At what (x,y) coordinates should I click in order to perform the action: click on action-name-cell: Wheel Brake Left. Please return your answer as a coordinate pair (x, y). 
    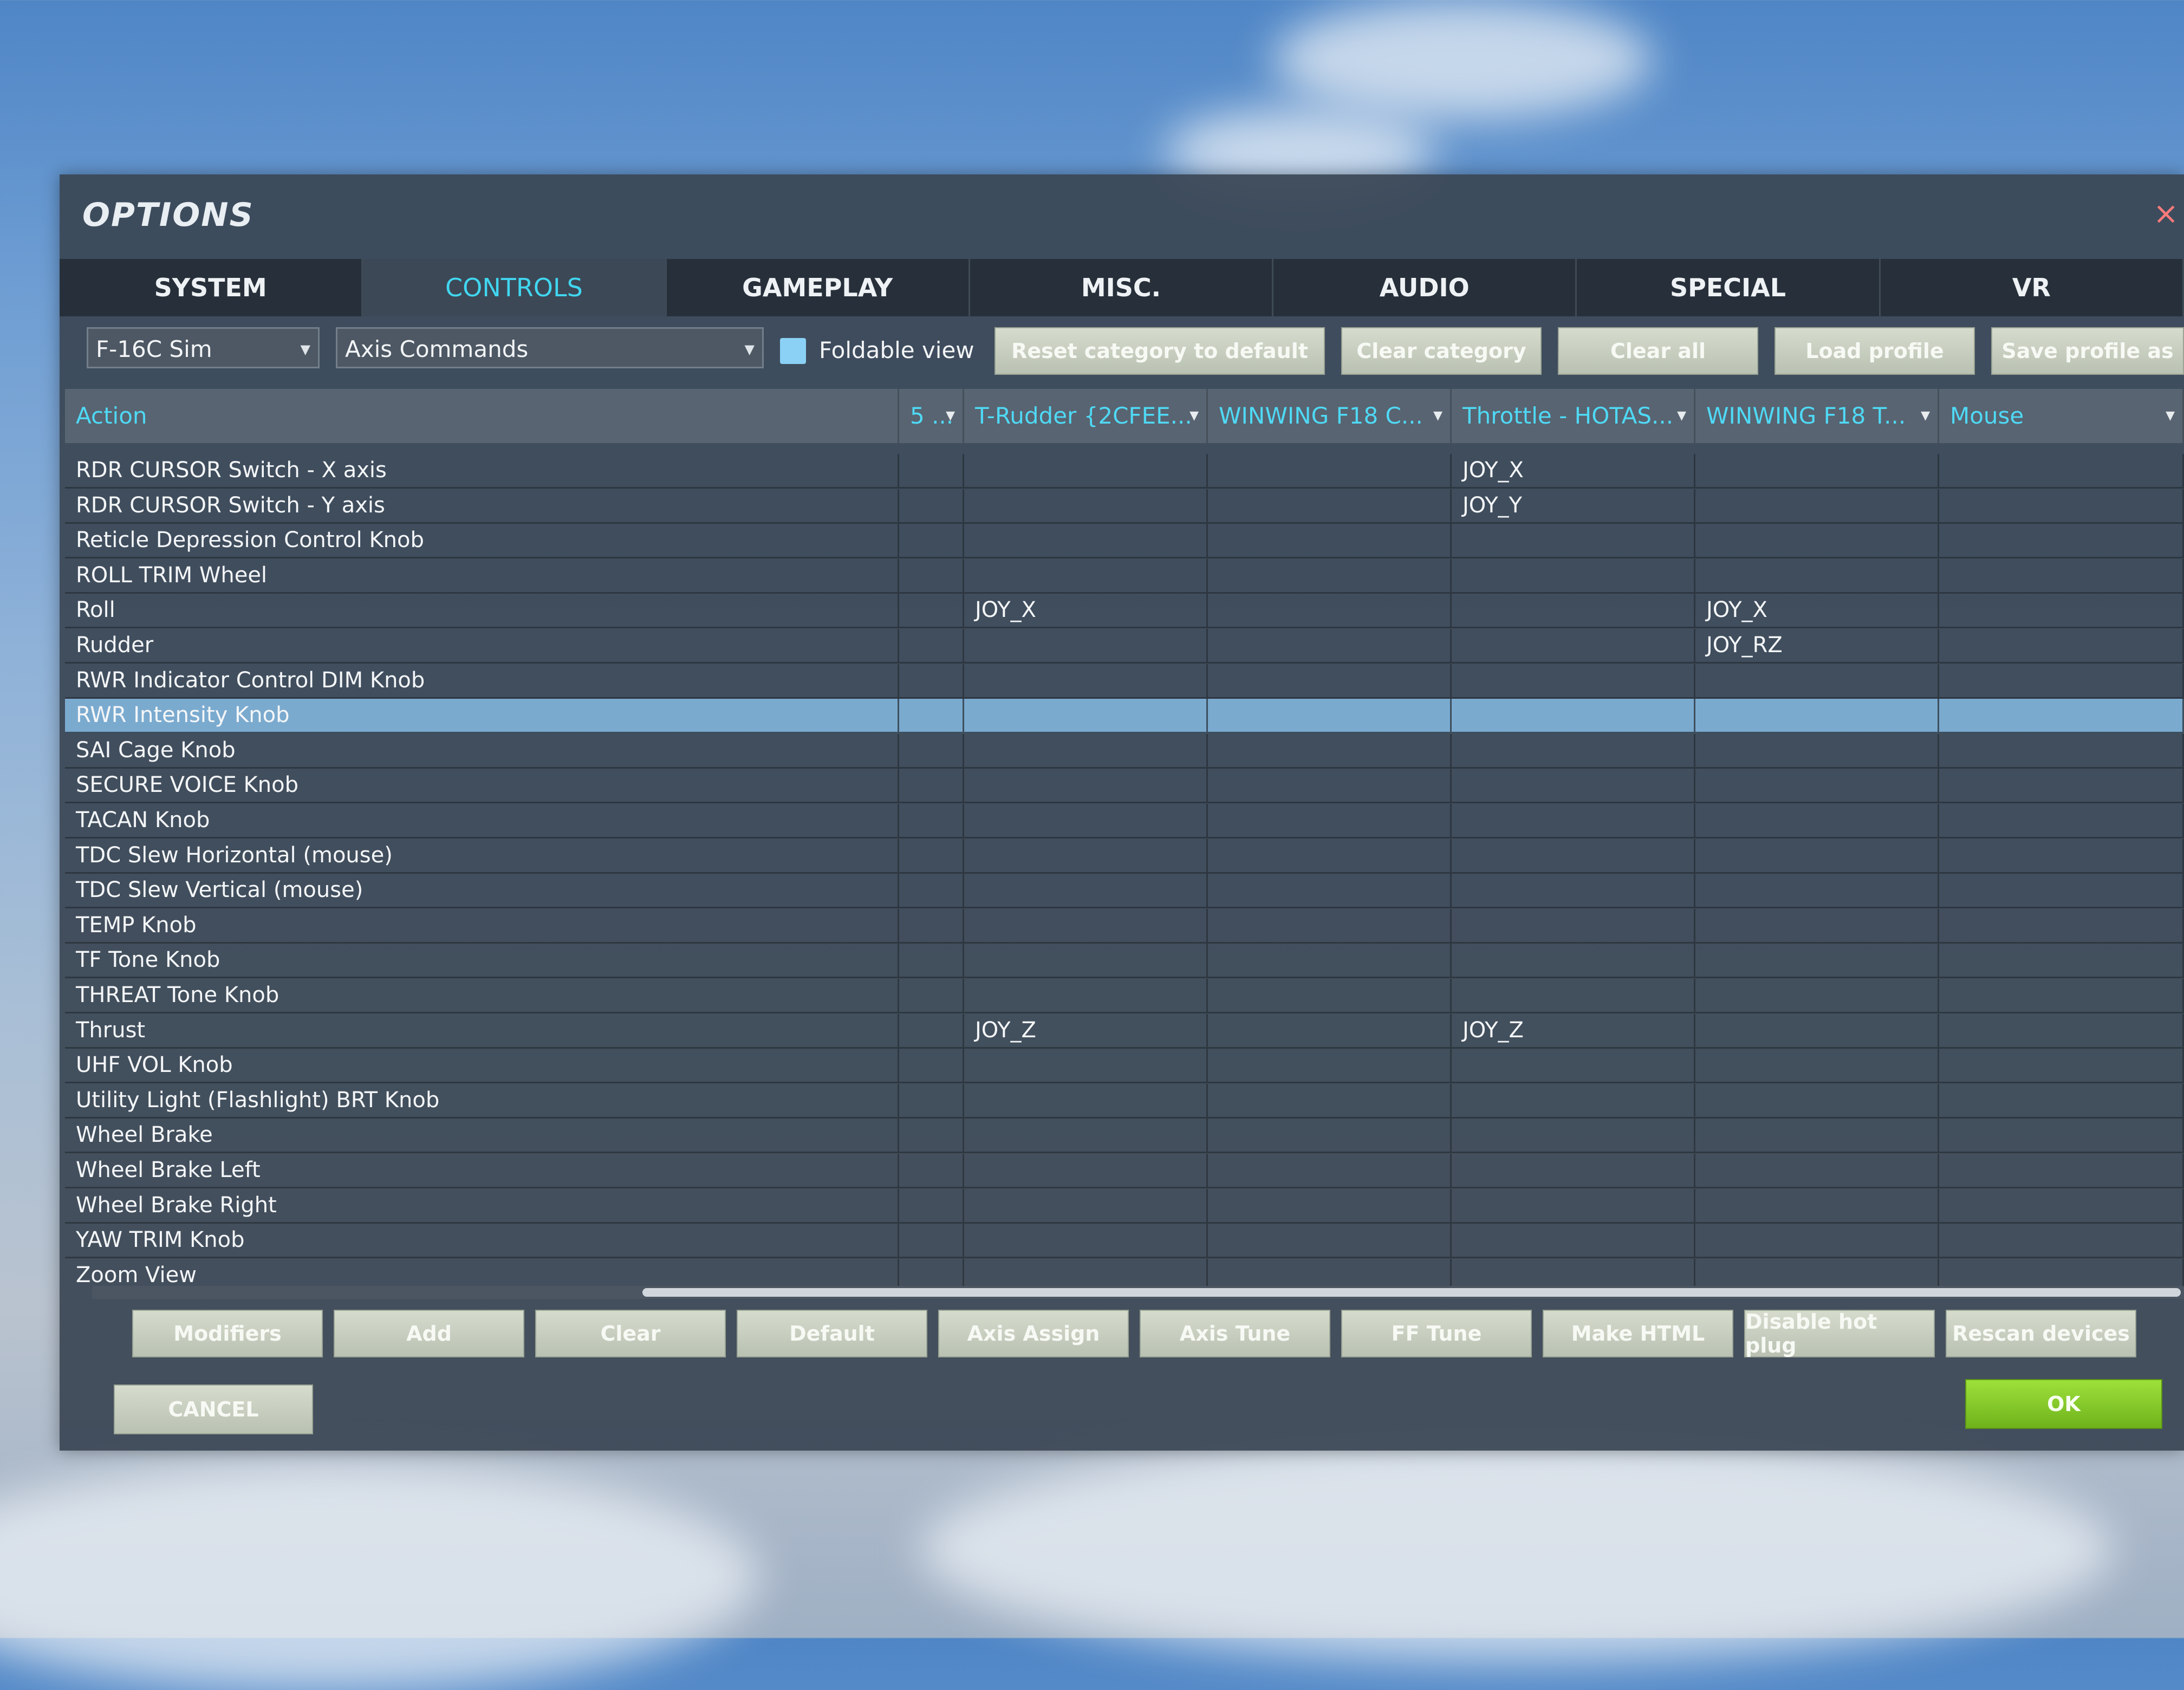
    Looking at the image, I should click on (482, 1170).